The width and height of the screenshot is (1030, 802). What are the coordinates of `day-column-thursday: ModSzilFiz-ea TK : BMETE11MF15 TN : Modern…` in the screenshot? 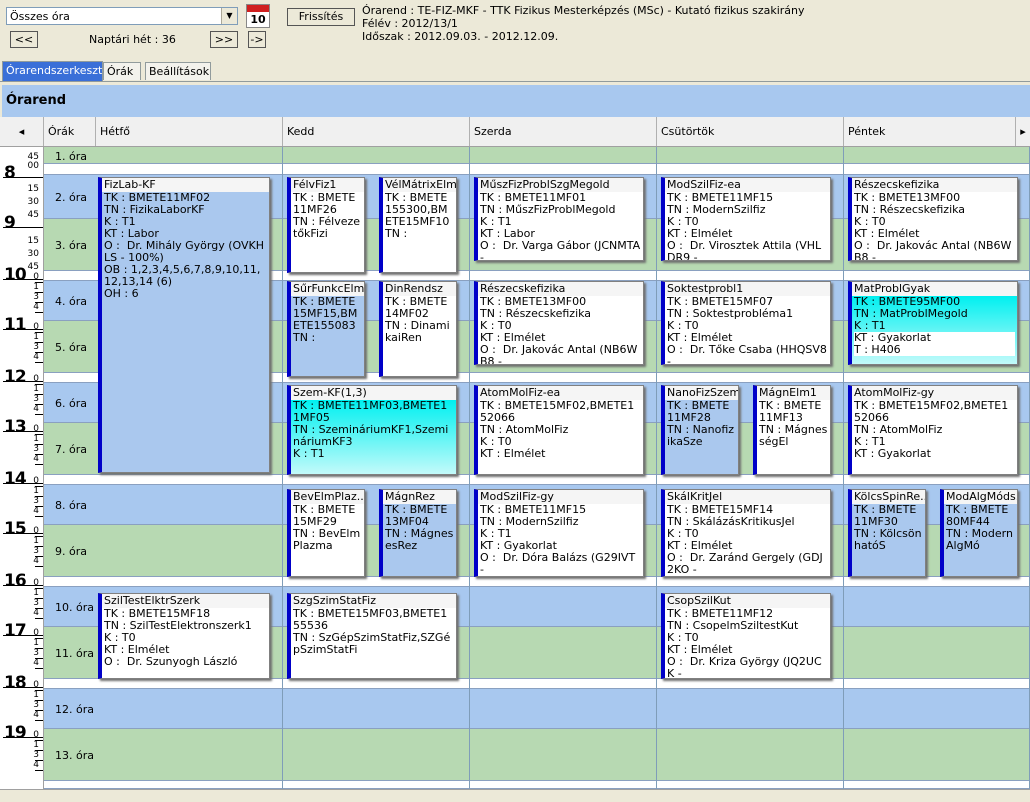 It's located at (750, 468).